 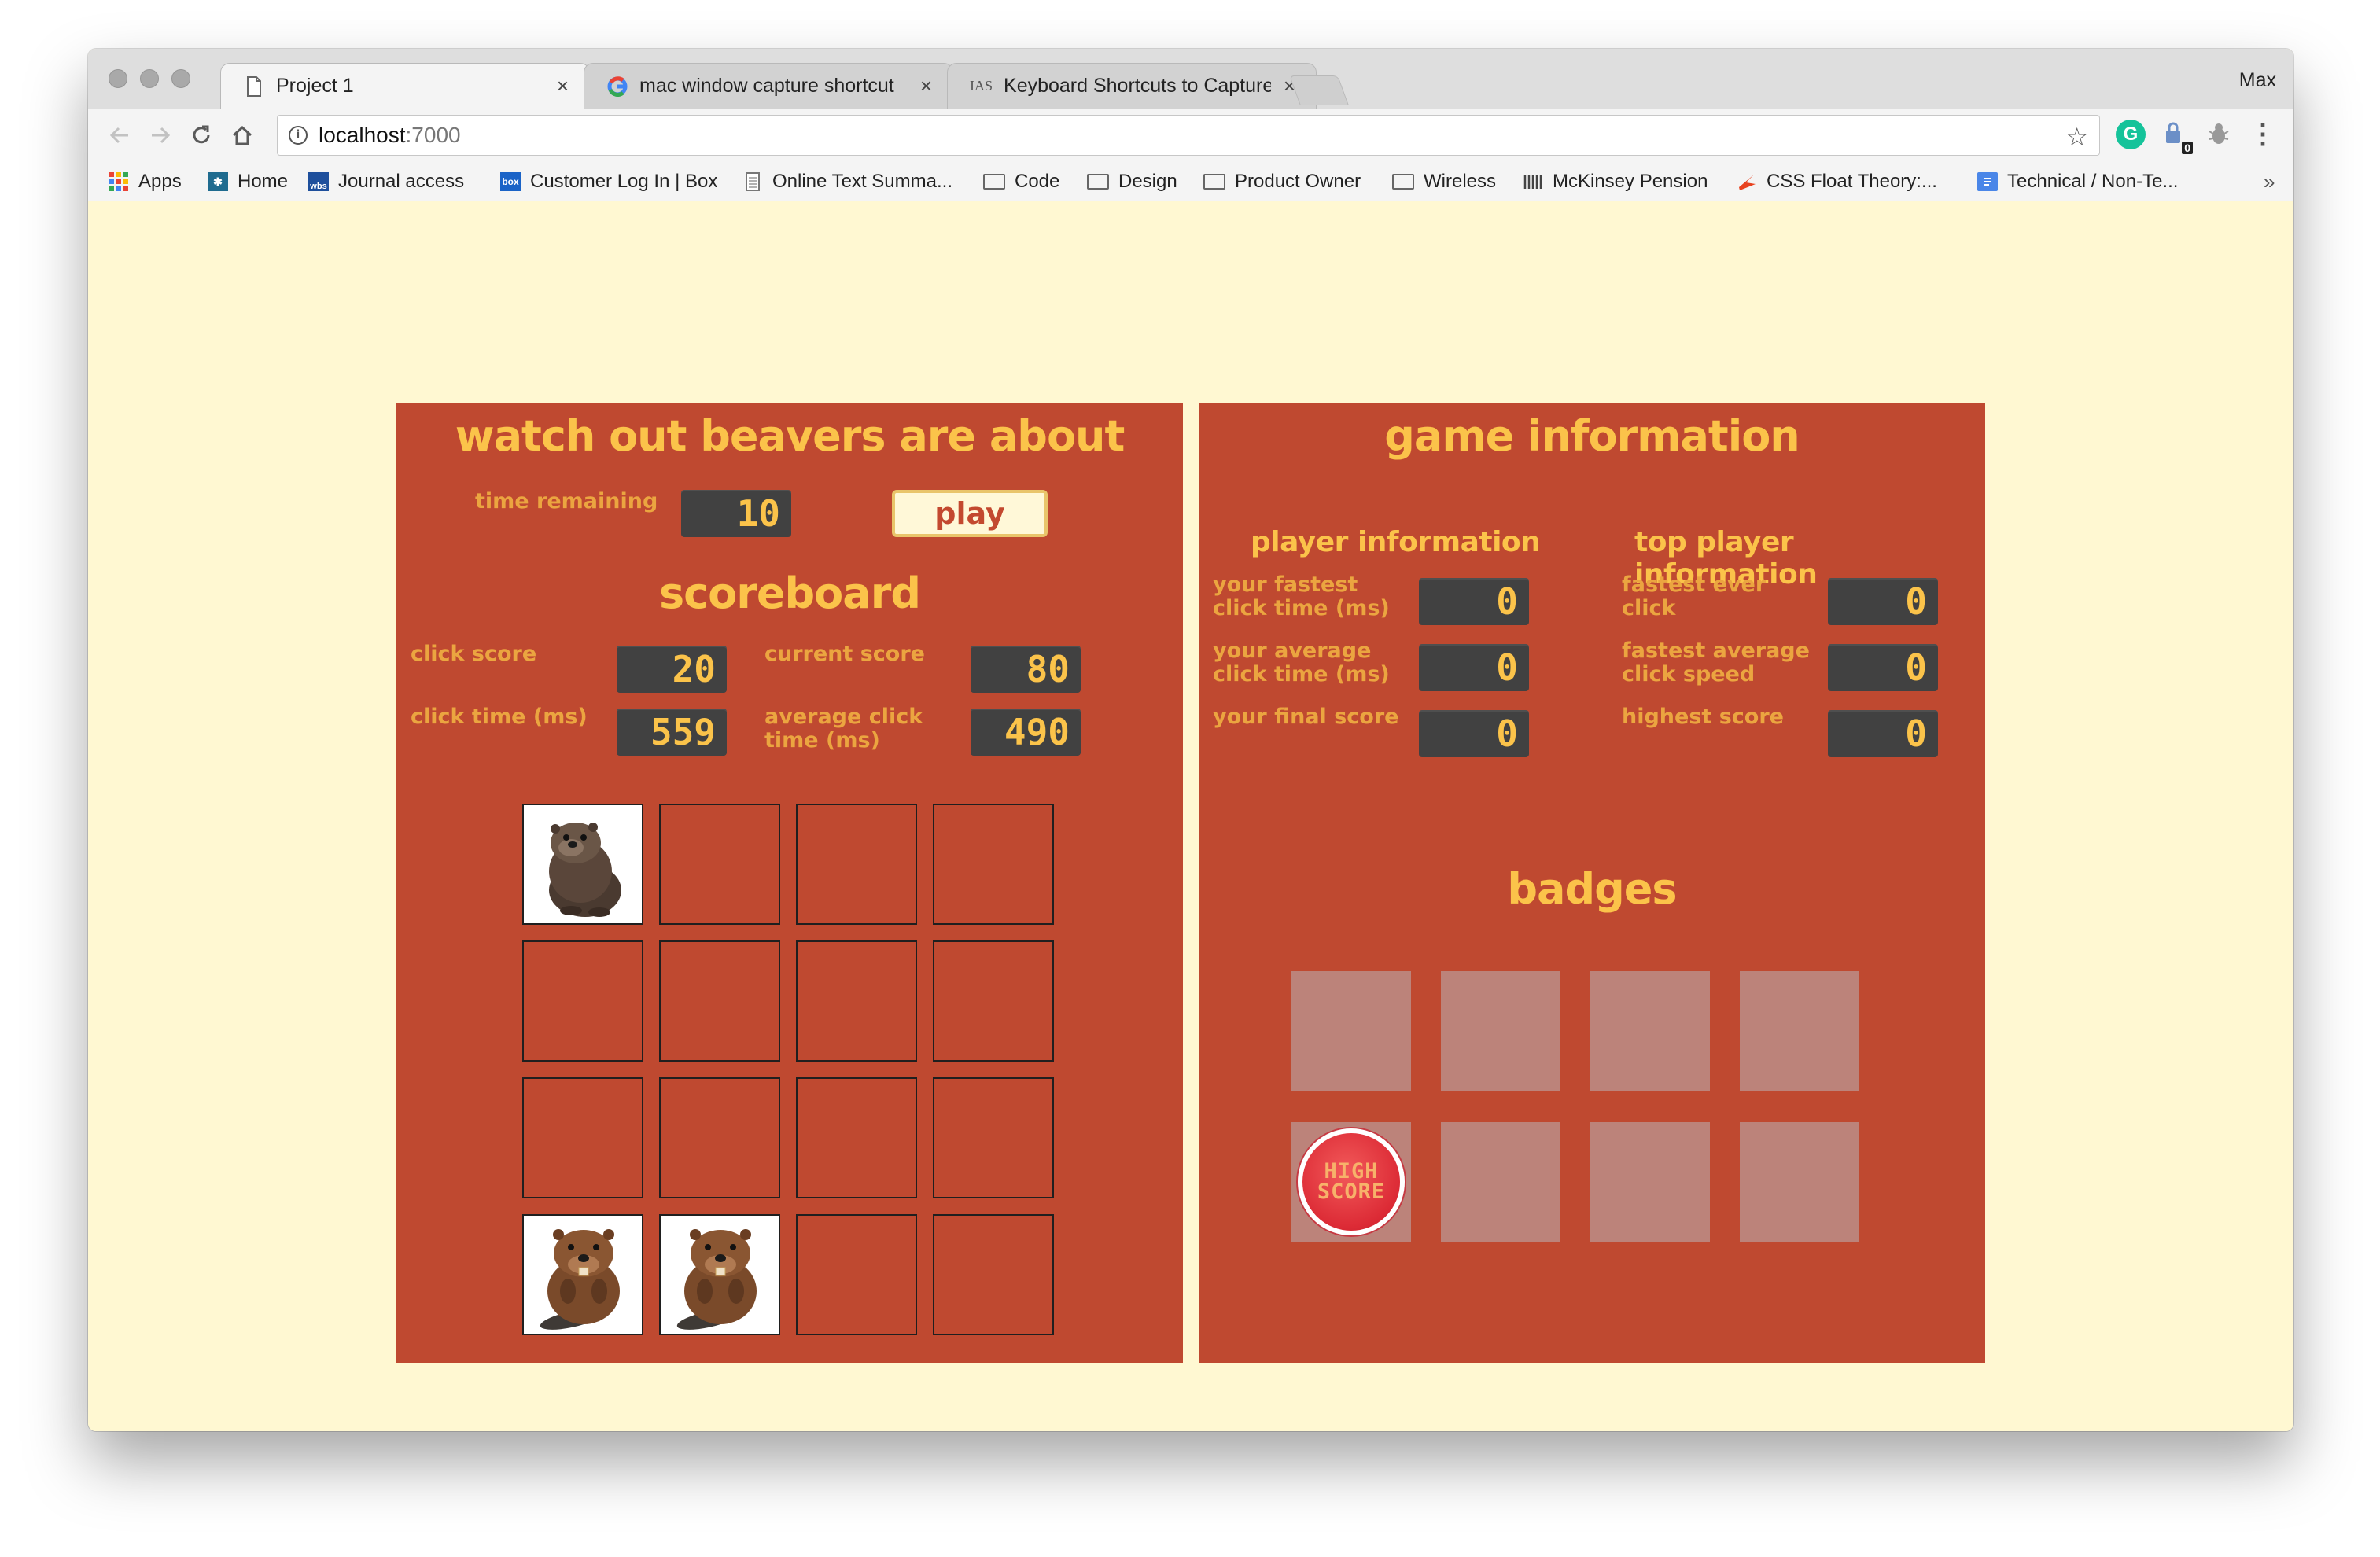 I want to click on current-score-value: 80, so click(x=1026, y=669).